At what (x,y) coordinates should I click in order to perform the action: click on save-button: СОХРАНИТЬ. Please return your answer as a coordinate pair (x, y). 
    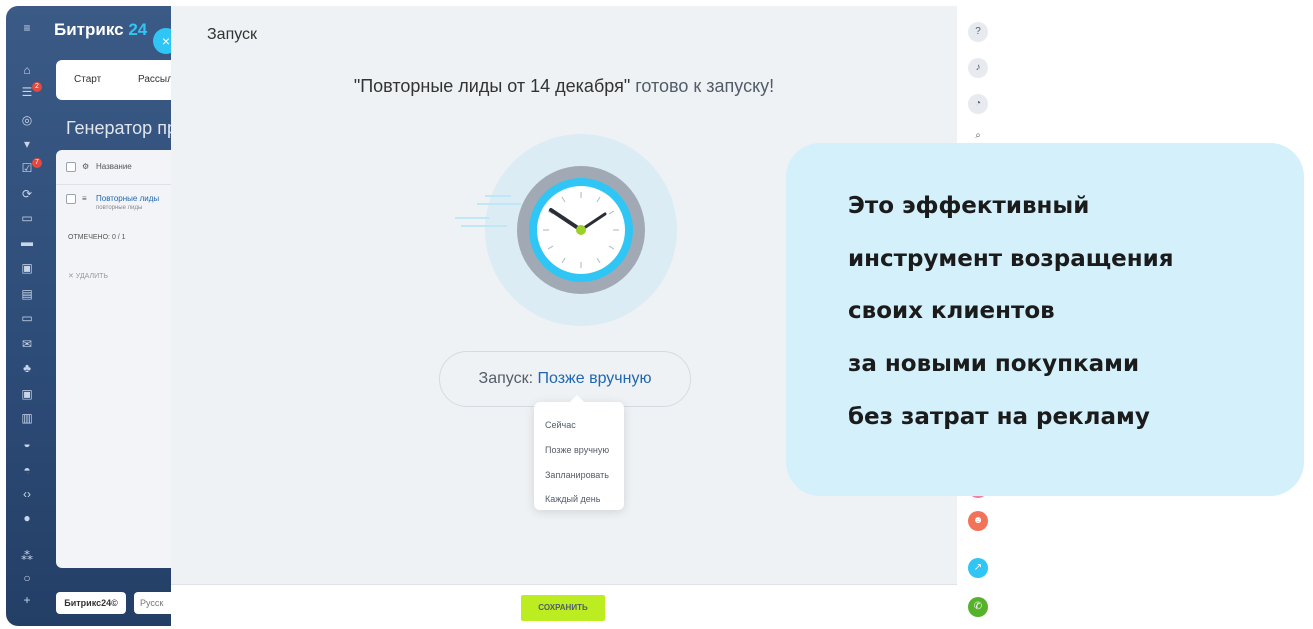
    Looking at the image, I should click on (563, 608).